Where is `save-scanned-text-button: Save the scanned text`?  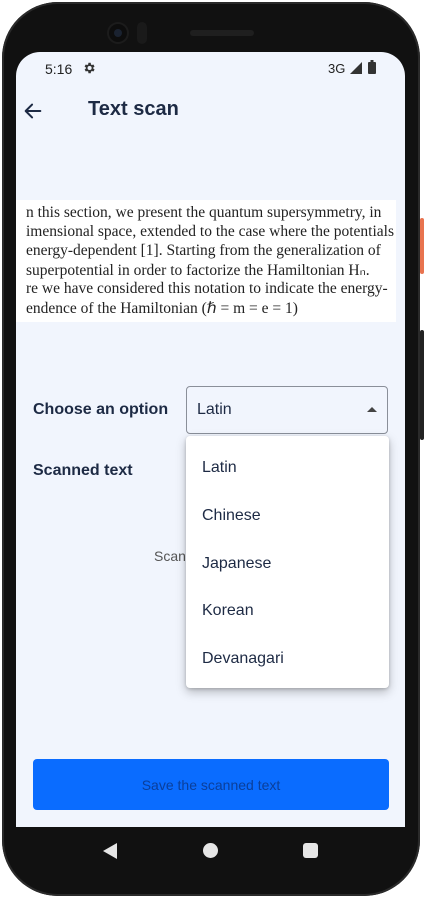
save-scanned-text-button: Save the scanned text is located at coordinates (211, 784).